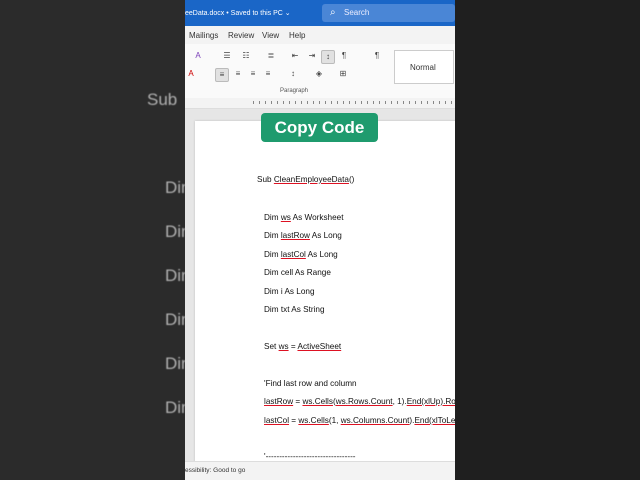 The width and height of the screenshot is (640, 480). I want to click on group-label-paragraph: Paragraph, so click(294, 91).